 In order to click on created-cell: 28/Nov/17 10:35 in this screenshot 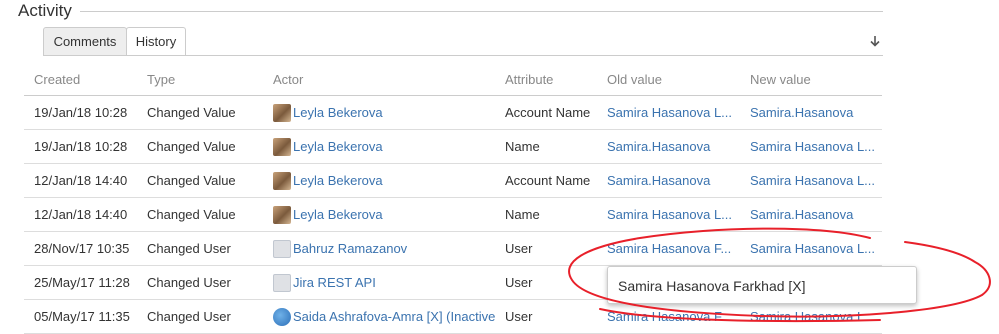, I will do `click(80, 248)`.